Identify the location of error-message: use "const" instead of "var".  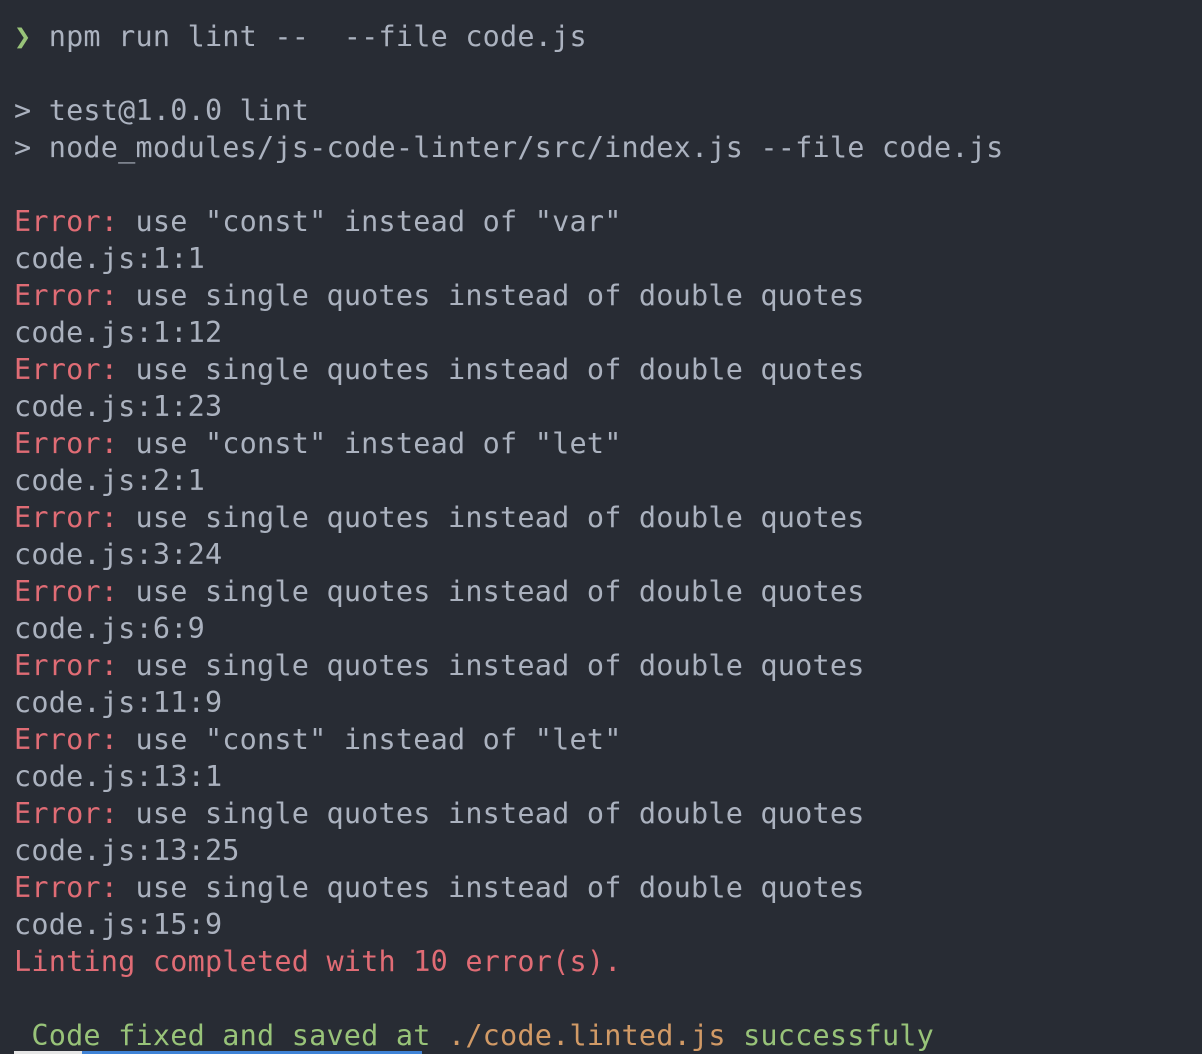
(370, 221).